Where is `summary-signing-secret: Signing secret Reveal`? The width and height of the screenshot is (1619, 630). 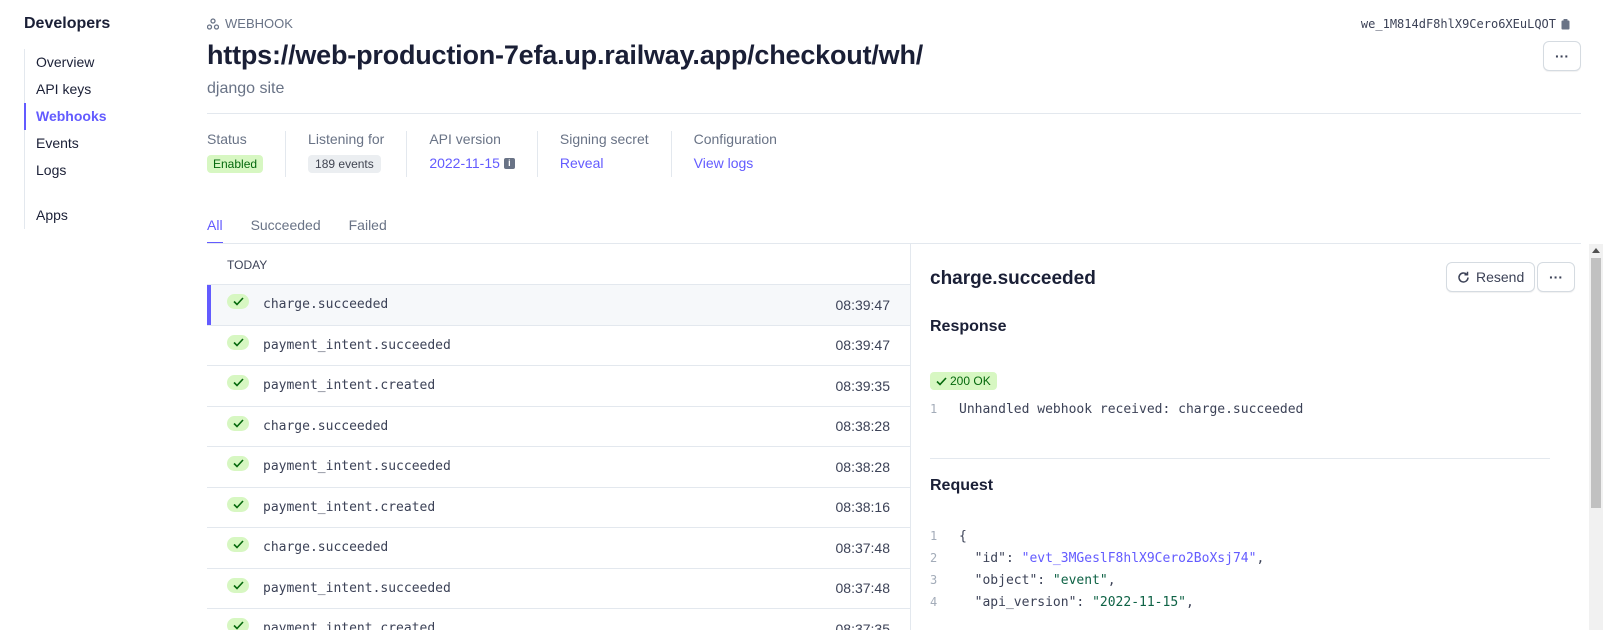
summary-signing-secret: Signing secret Reveal is located at coordinates (603, 154).